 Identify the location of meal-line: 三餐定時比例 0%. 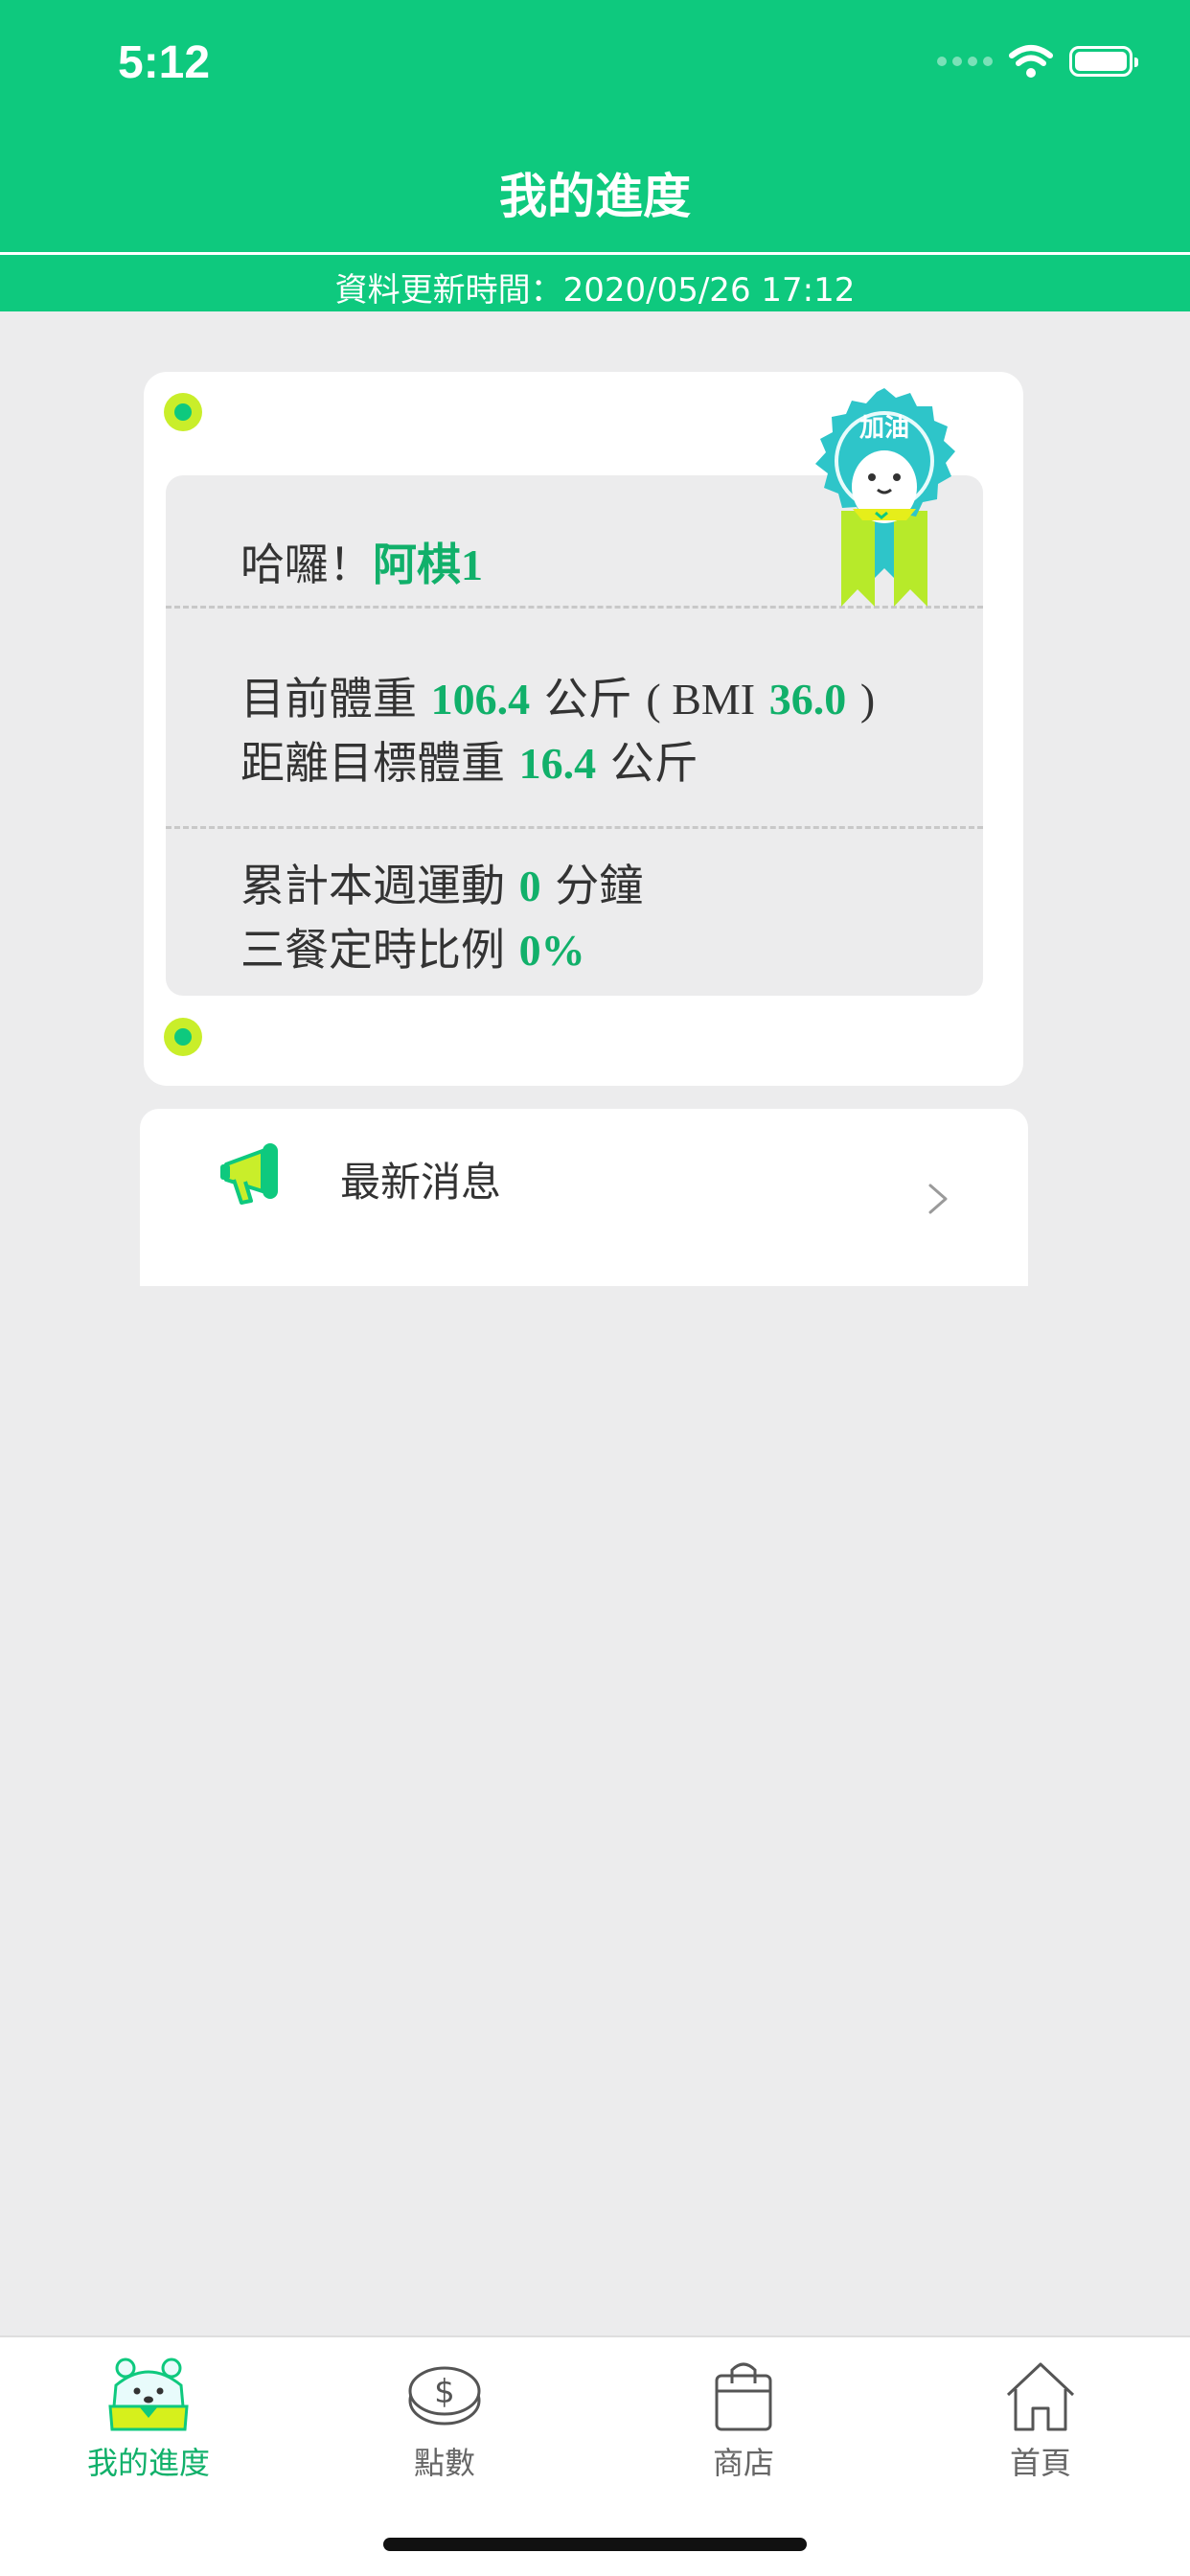
(611, 950).